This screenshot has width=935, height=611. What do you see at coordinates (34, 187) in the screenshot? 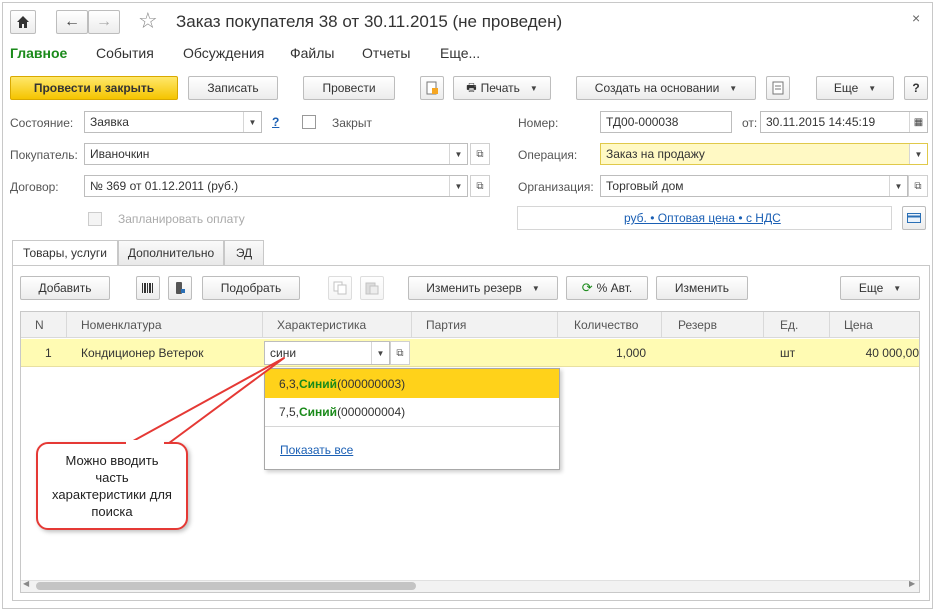
I see `contract-label: Договор:` at bounding box center [34, 187].